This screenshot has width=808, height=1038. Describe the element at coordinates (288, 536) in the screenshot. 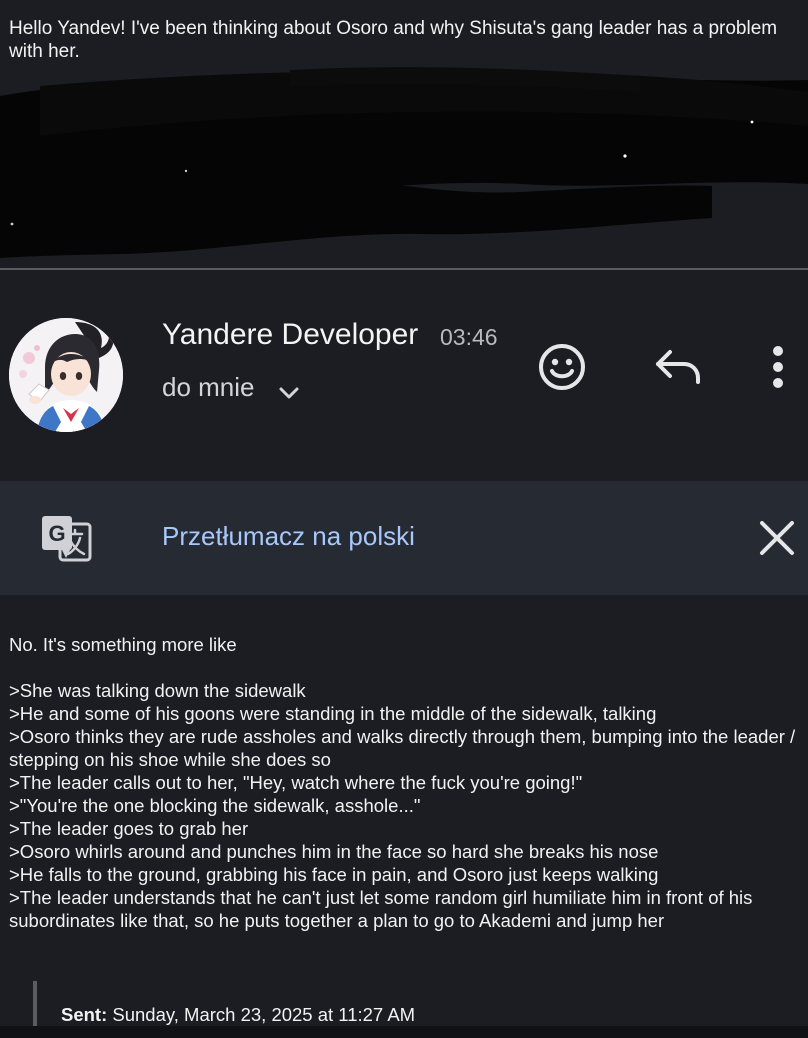

I see `translate-link: Przetłumacz na polski` at that location.